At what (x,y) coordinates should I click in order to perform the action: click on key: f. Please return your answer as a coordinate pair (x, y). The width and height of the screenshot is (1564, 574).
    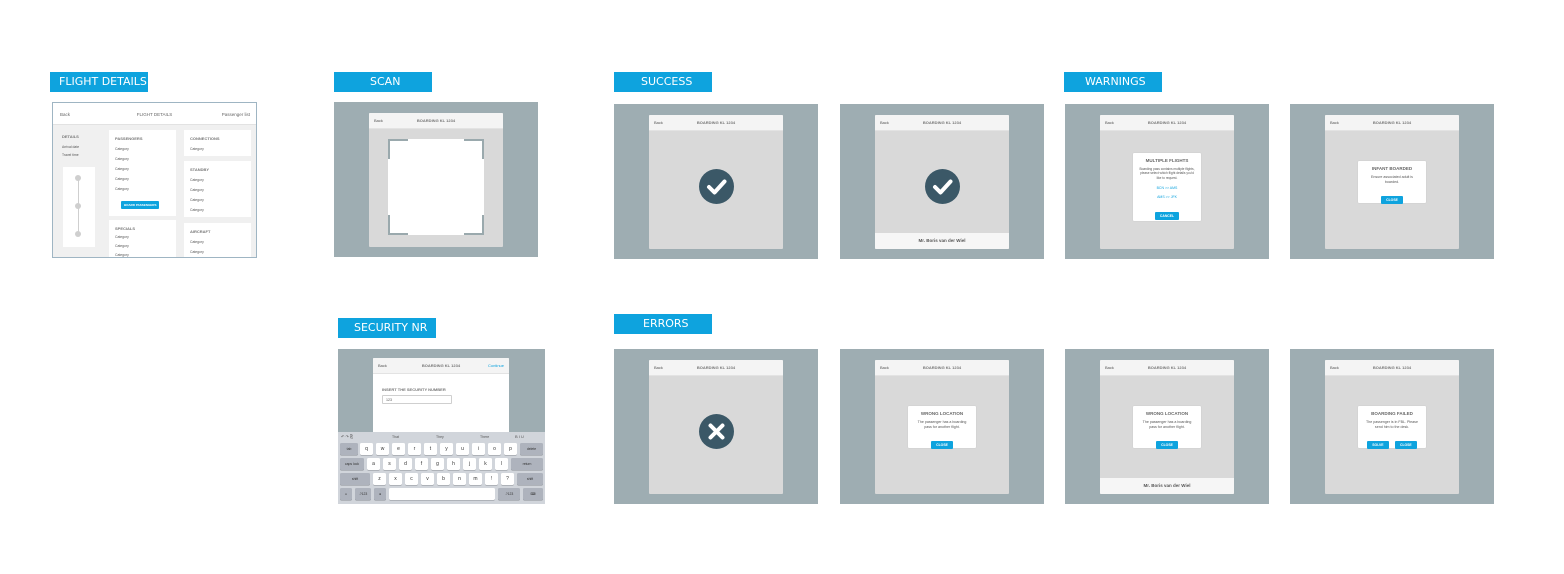
    Looking at the image, I should click on (421, 464).